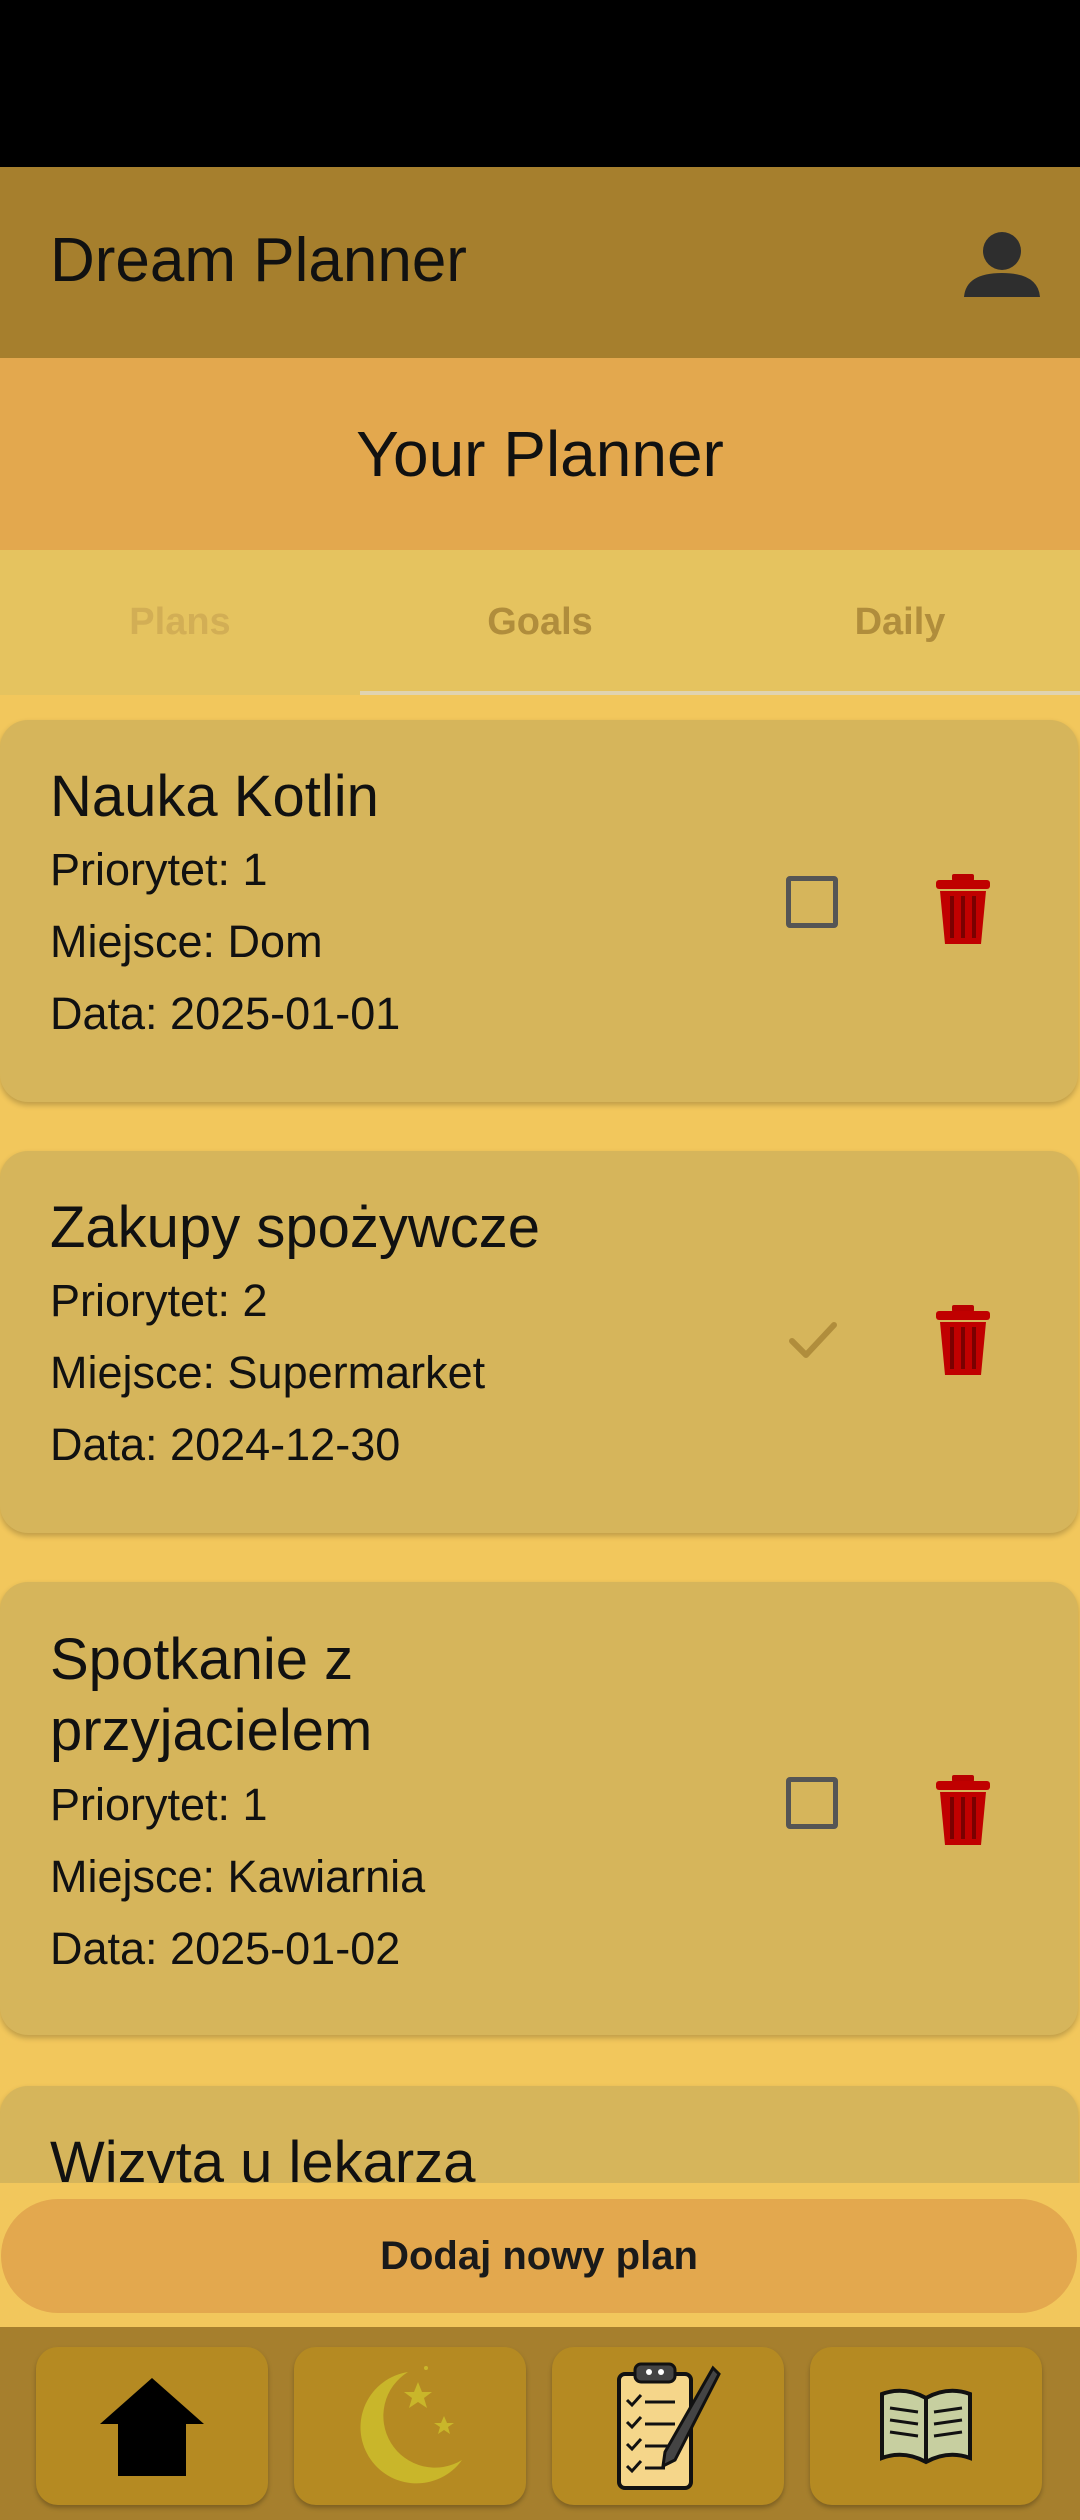 The width and height of the screenshot is (1080, 2520). I want to click on plan-title: Nauka Kotlin, so click(214, 796).